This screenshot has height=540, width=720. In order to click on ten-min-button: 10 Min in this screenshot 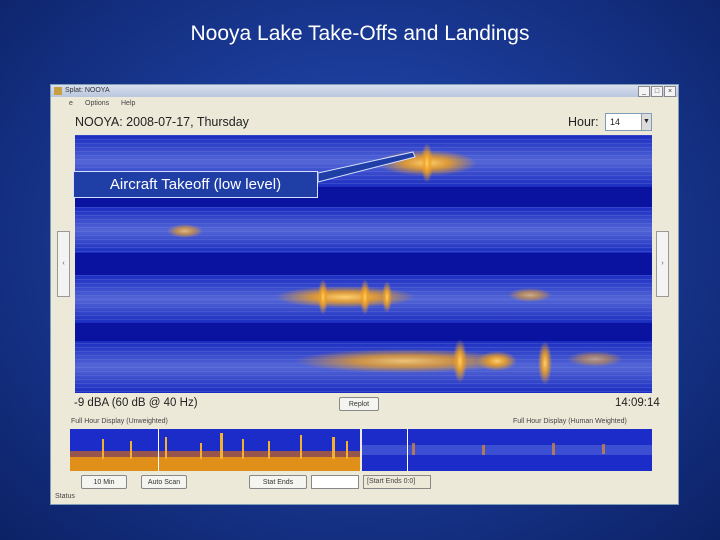, I will do `click(104, 482)`.